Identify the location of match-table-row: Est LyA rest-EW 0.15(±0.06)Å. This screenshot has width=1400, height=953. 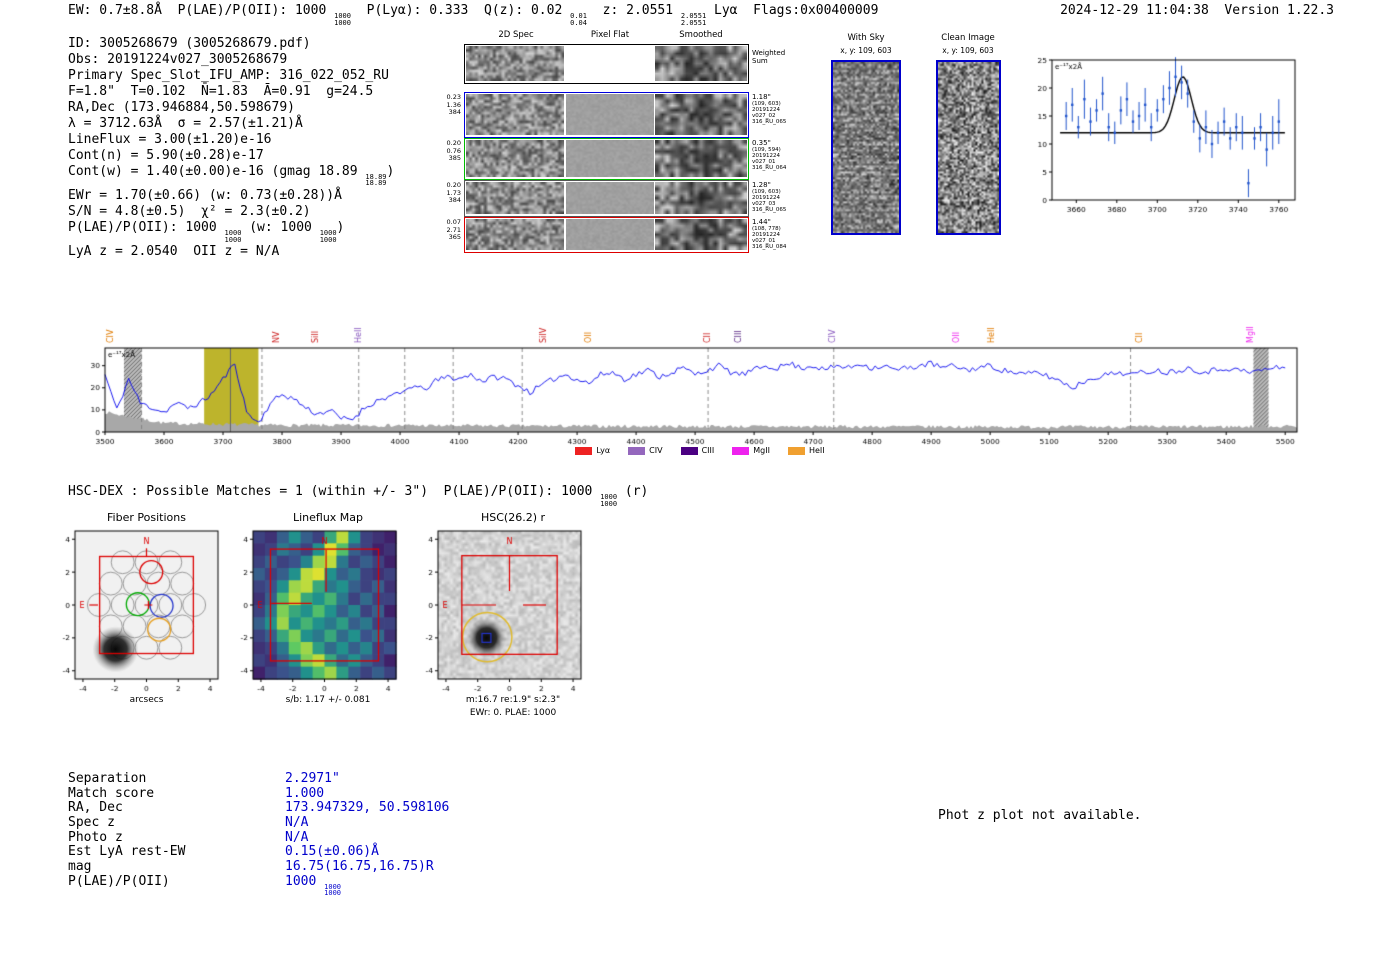
(258, 852).